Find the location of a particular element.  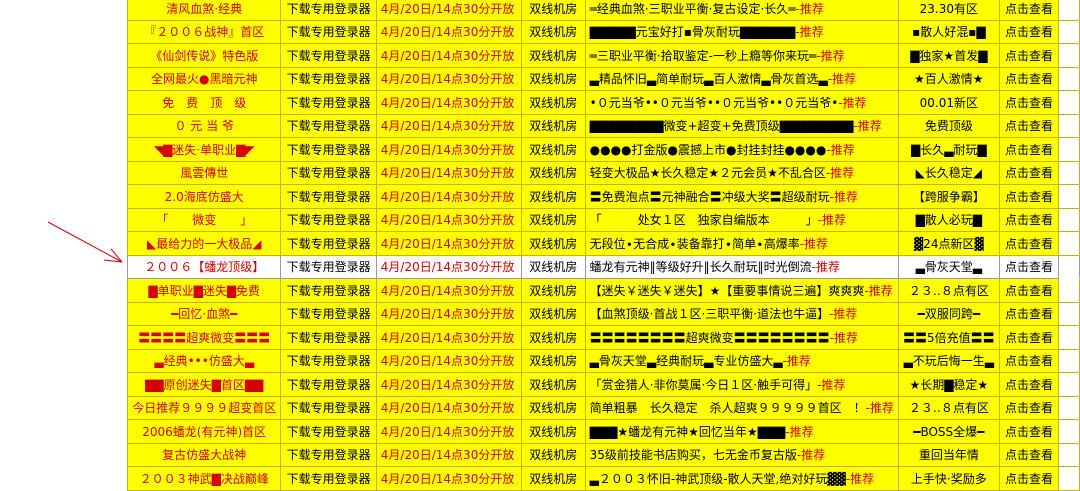

server-name-link: ▇单职业▇迷失▇免费 is located at coordinates (204, 290).